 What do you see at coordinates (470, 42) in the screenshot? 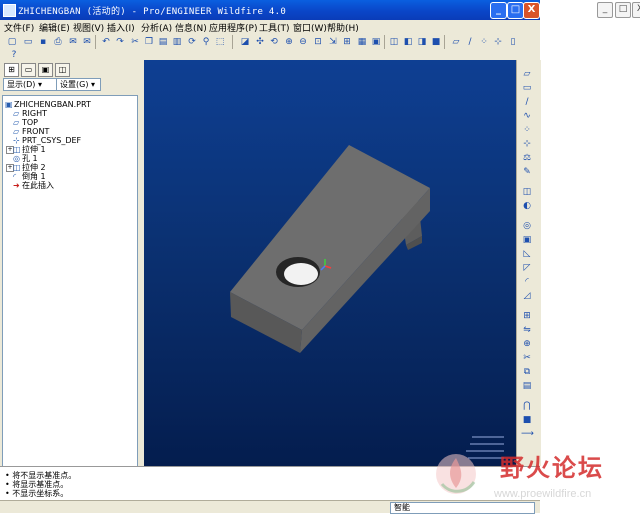
I see `datum-axes-toggle-icon: ∕` at bounding box center [470, 42].